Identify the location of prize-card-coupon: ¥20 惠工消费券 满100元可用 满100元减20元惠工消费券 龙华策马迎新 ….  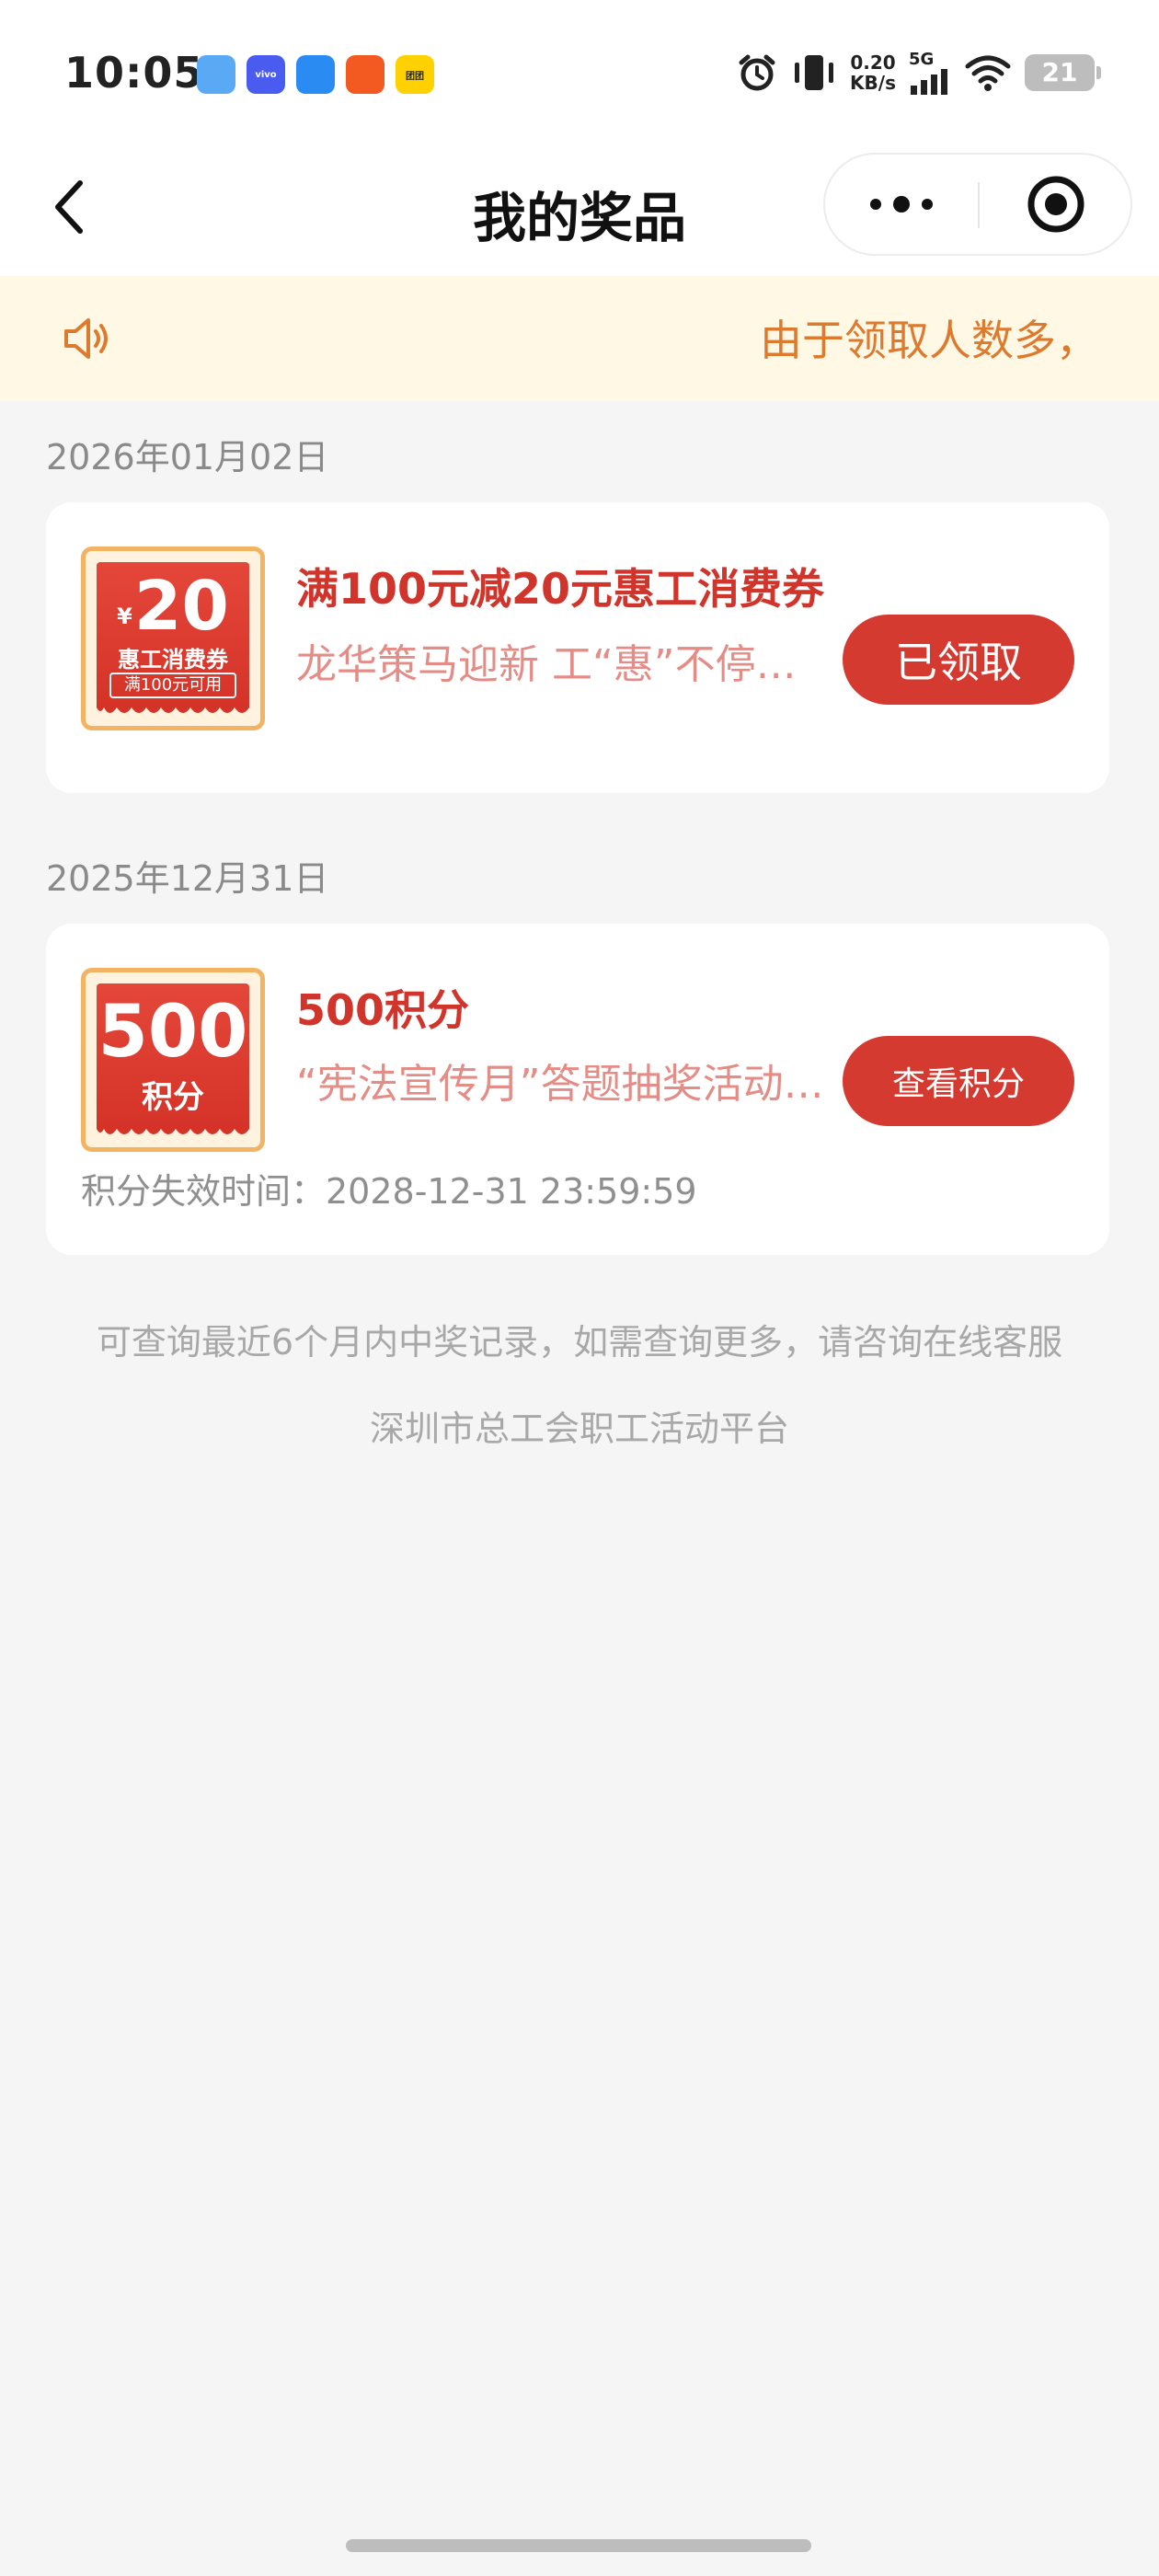
(577, 647).